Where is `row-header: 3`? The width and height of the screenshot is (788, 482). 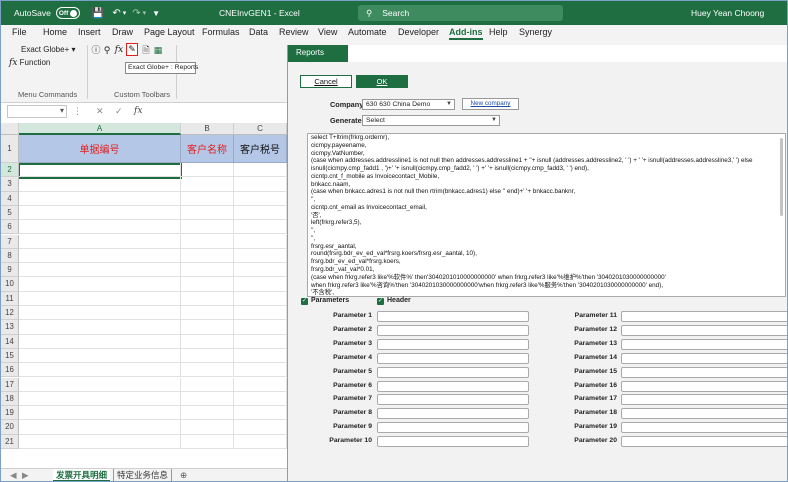
row-header: 3 is located at coordinates (10, 184).